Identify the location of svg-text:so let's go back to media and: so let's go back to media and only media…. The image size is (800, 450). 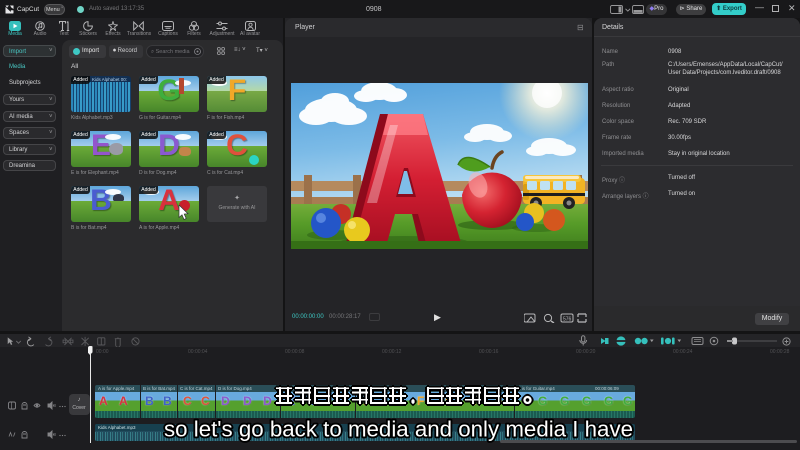
(398, 429).